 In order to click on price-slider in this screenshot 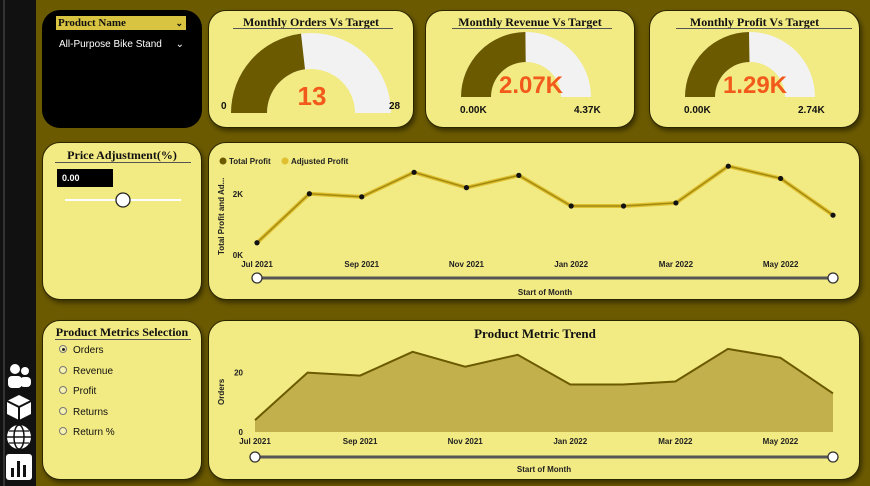, I will do `click(123, 200)`.